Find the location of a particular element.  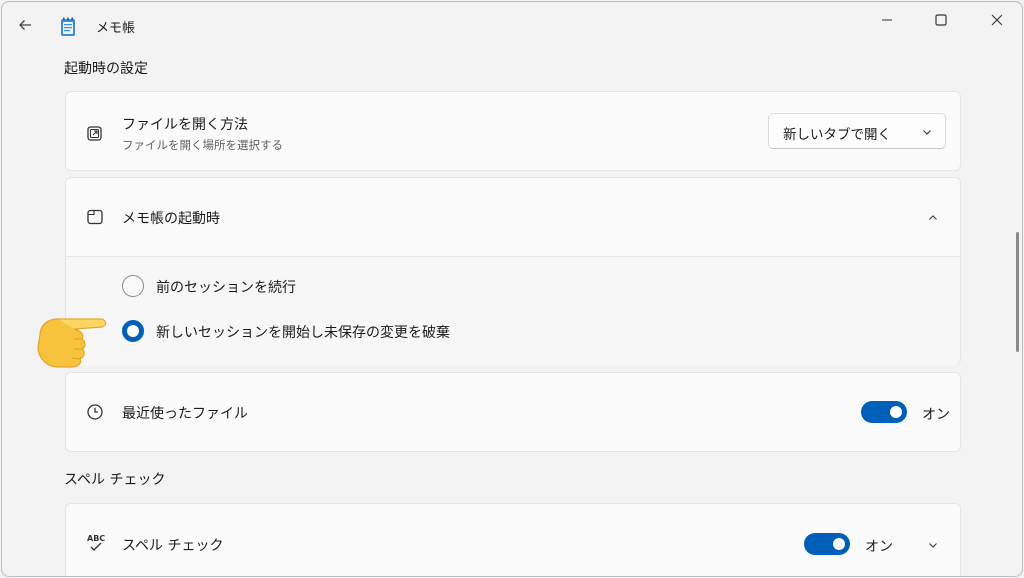

notepad-icon is located at coordinates (68, 26).